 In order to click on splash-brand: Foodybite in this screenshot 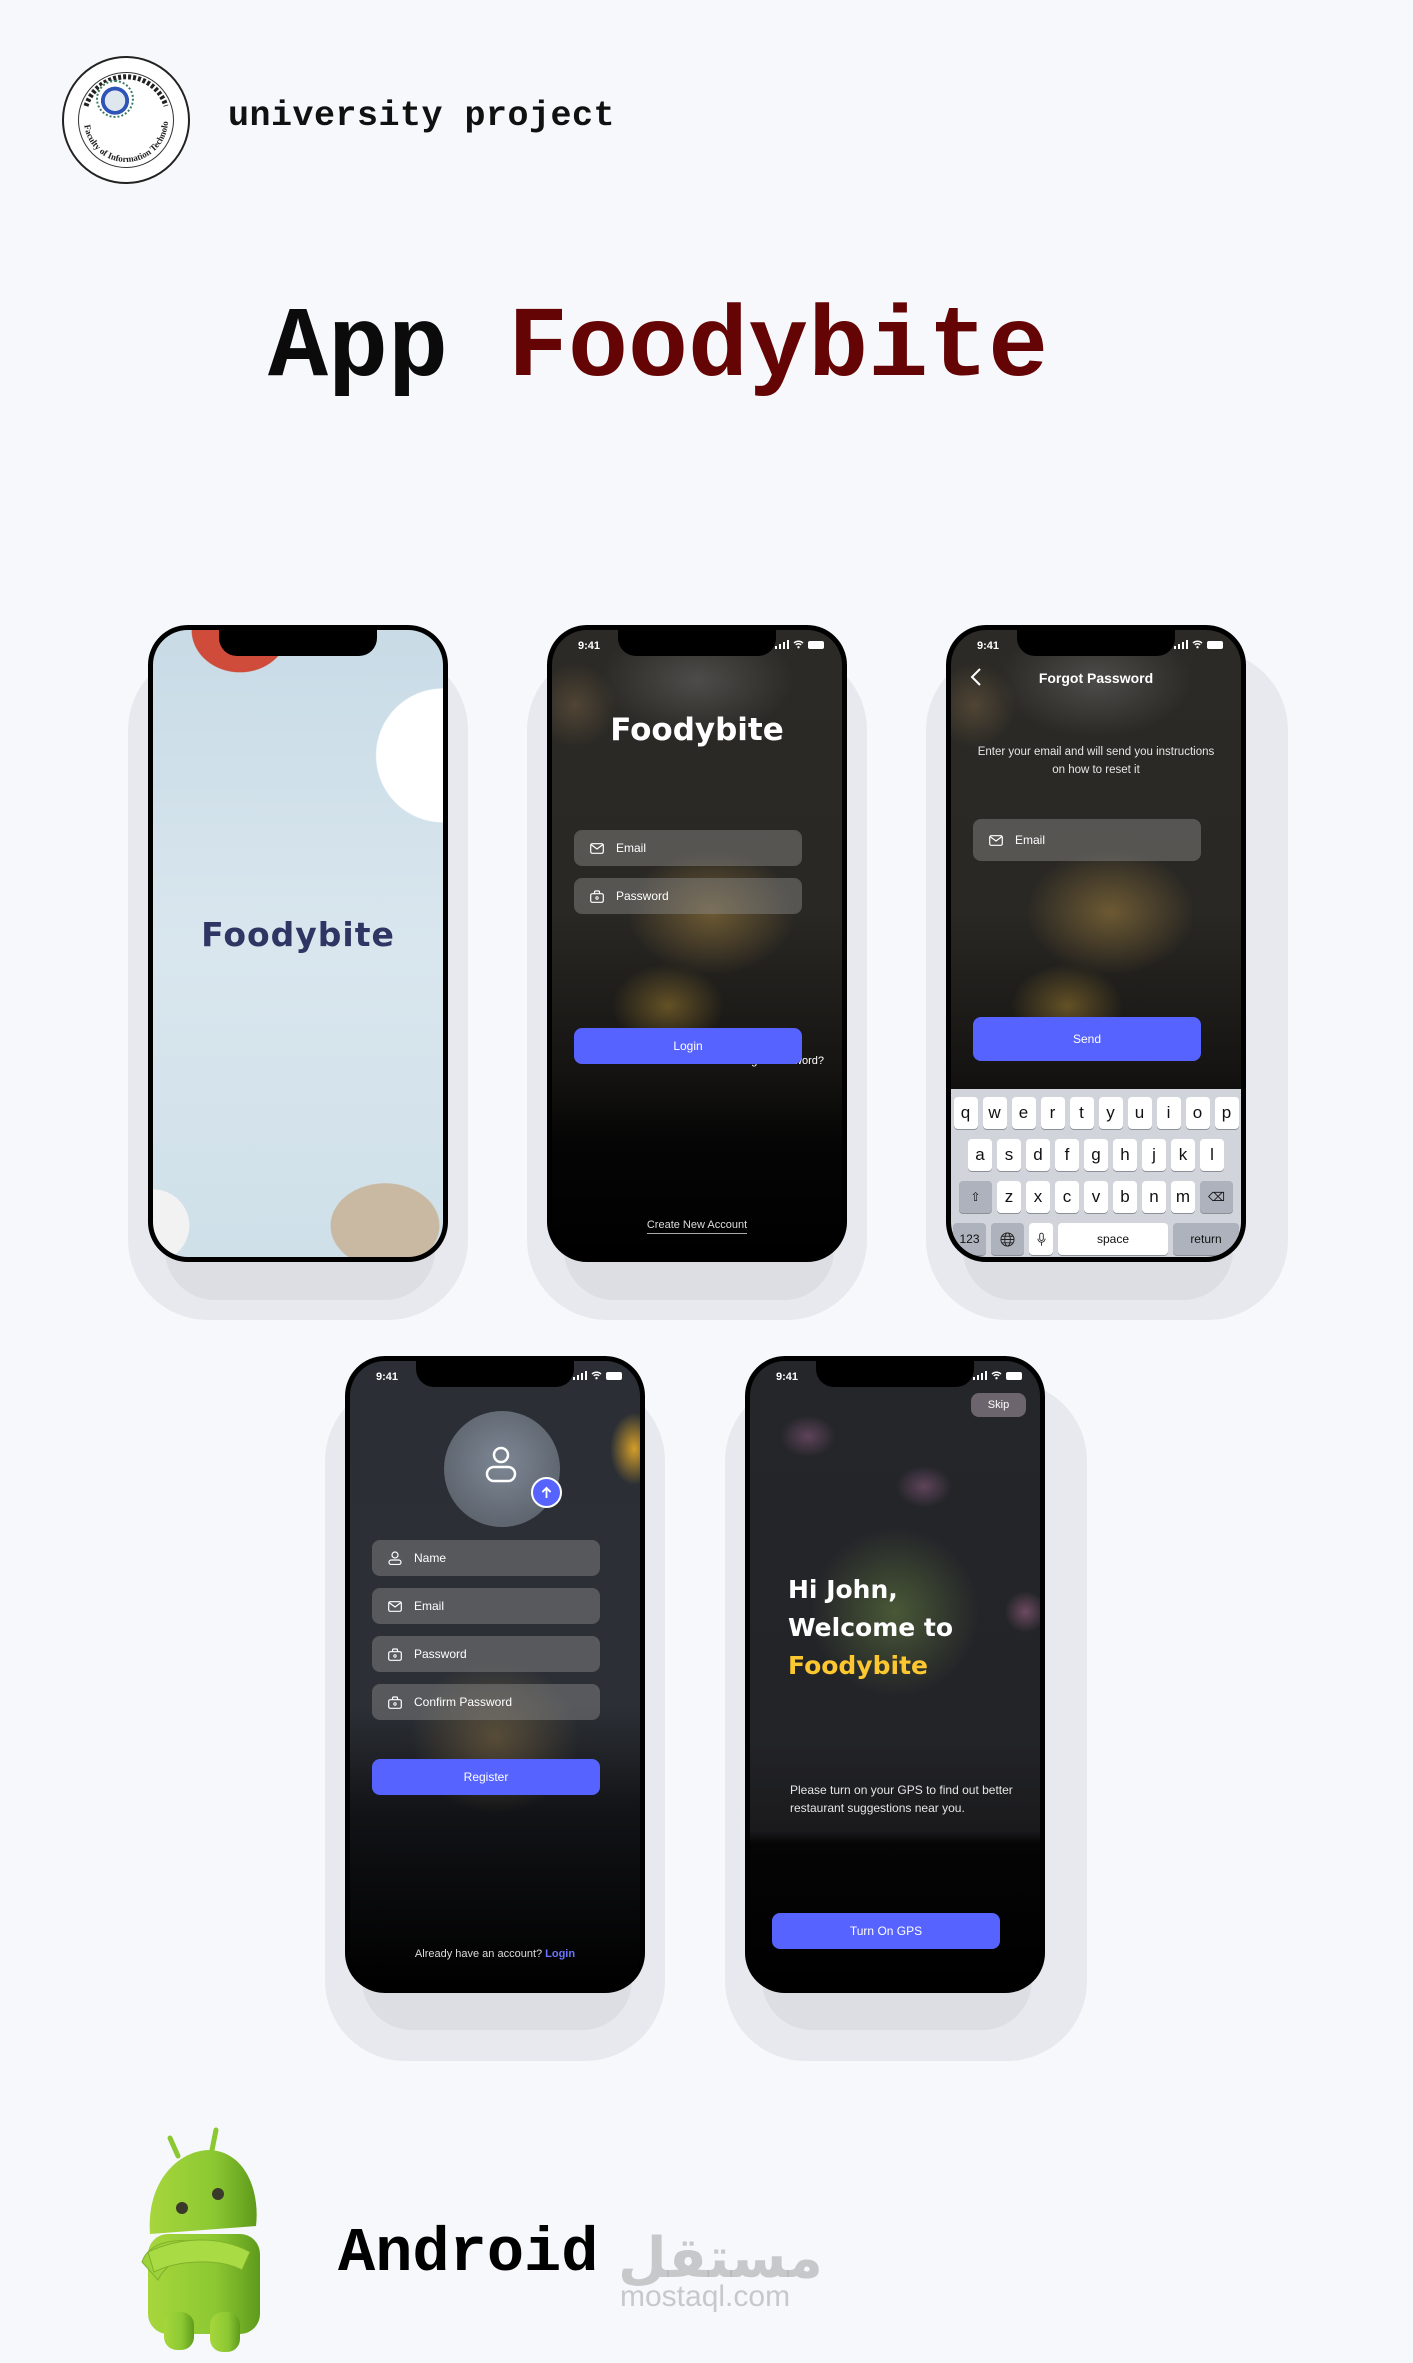, I will do `click(298, 934)`.